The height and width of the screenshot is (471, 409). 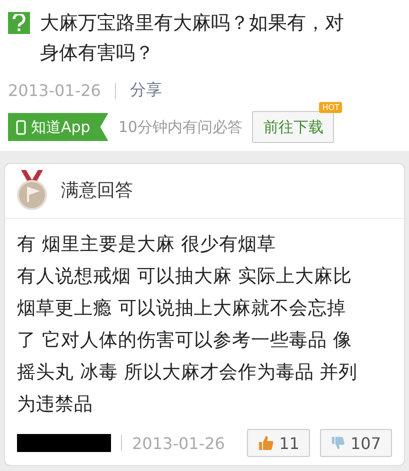 I want to click on app-name: 知道App, so click(x=60, y=127).